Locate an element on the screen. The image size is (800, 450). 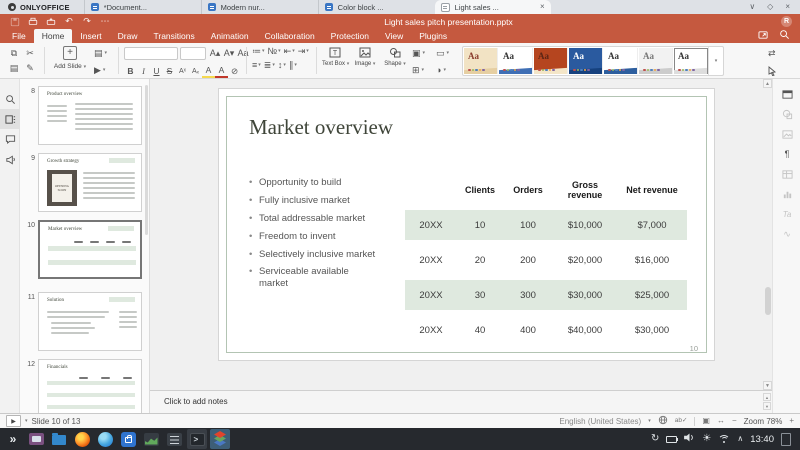
taskbar-app-web-browser is located at coordinates (105, 439).